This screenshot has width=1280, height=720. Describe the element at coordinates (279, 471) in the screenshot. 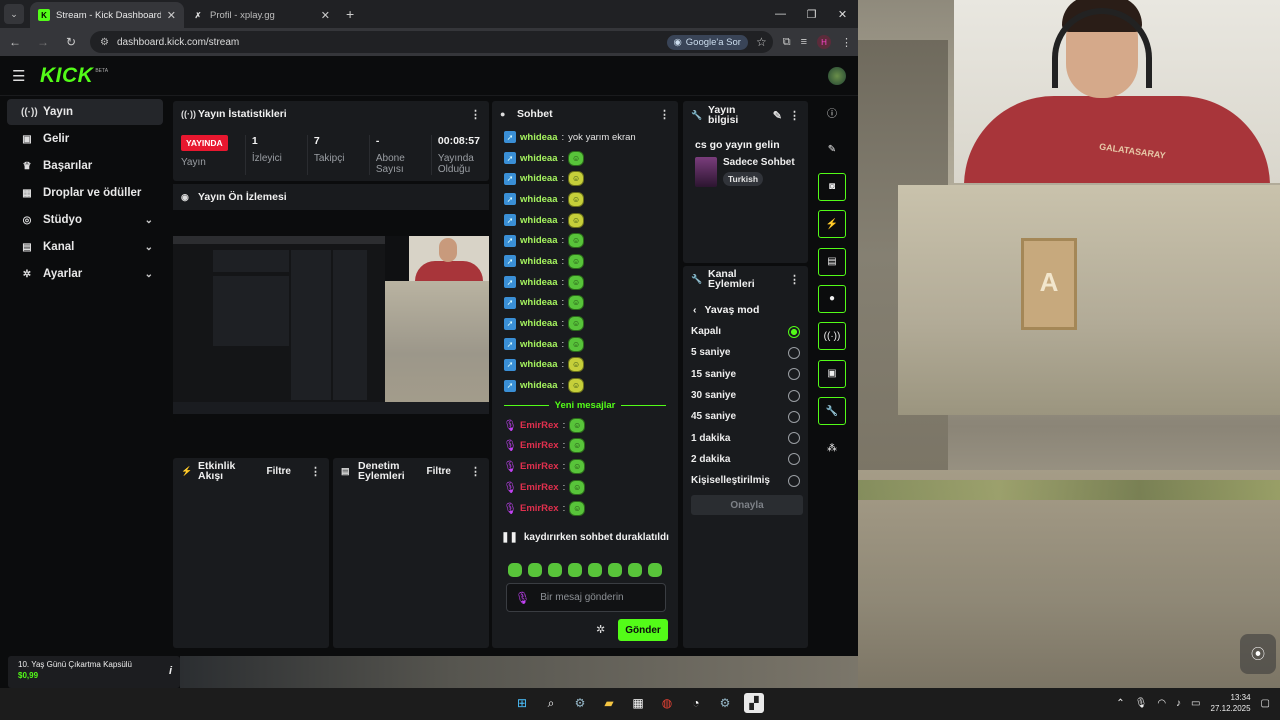

I see `activity-filter-button: Filtre` at that location.